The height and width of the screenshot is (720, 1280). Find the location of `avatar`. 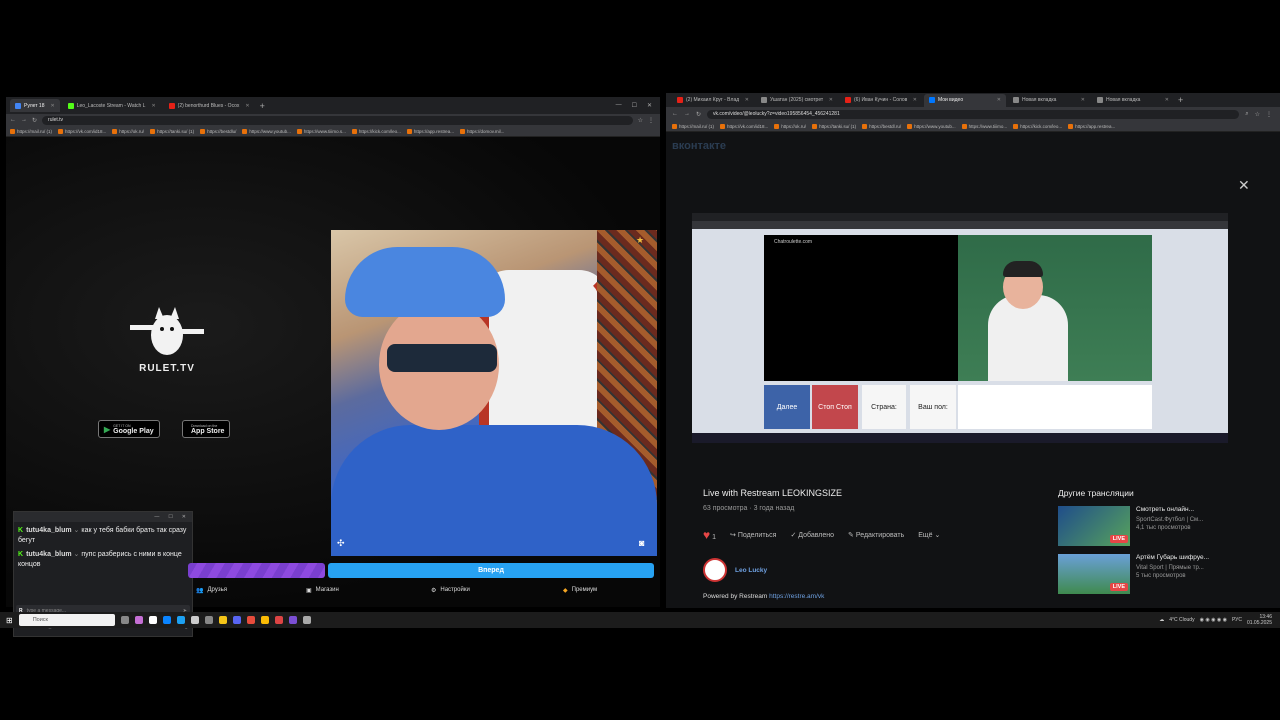

avatar is located at coordinates (715, 570).